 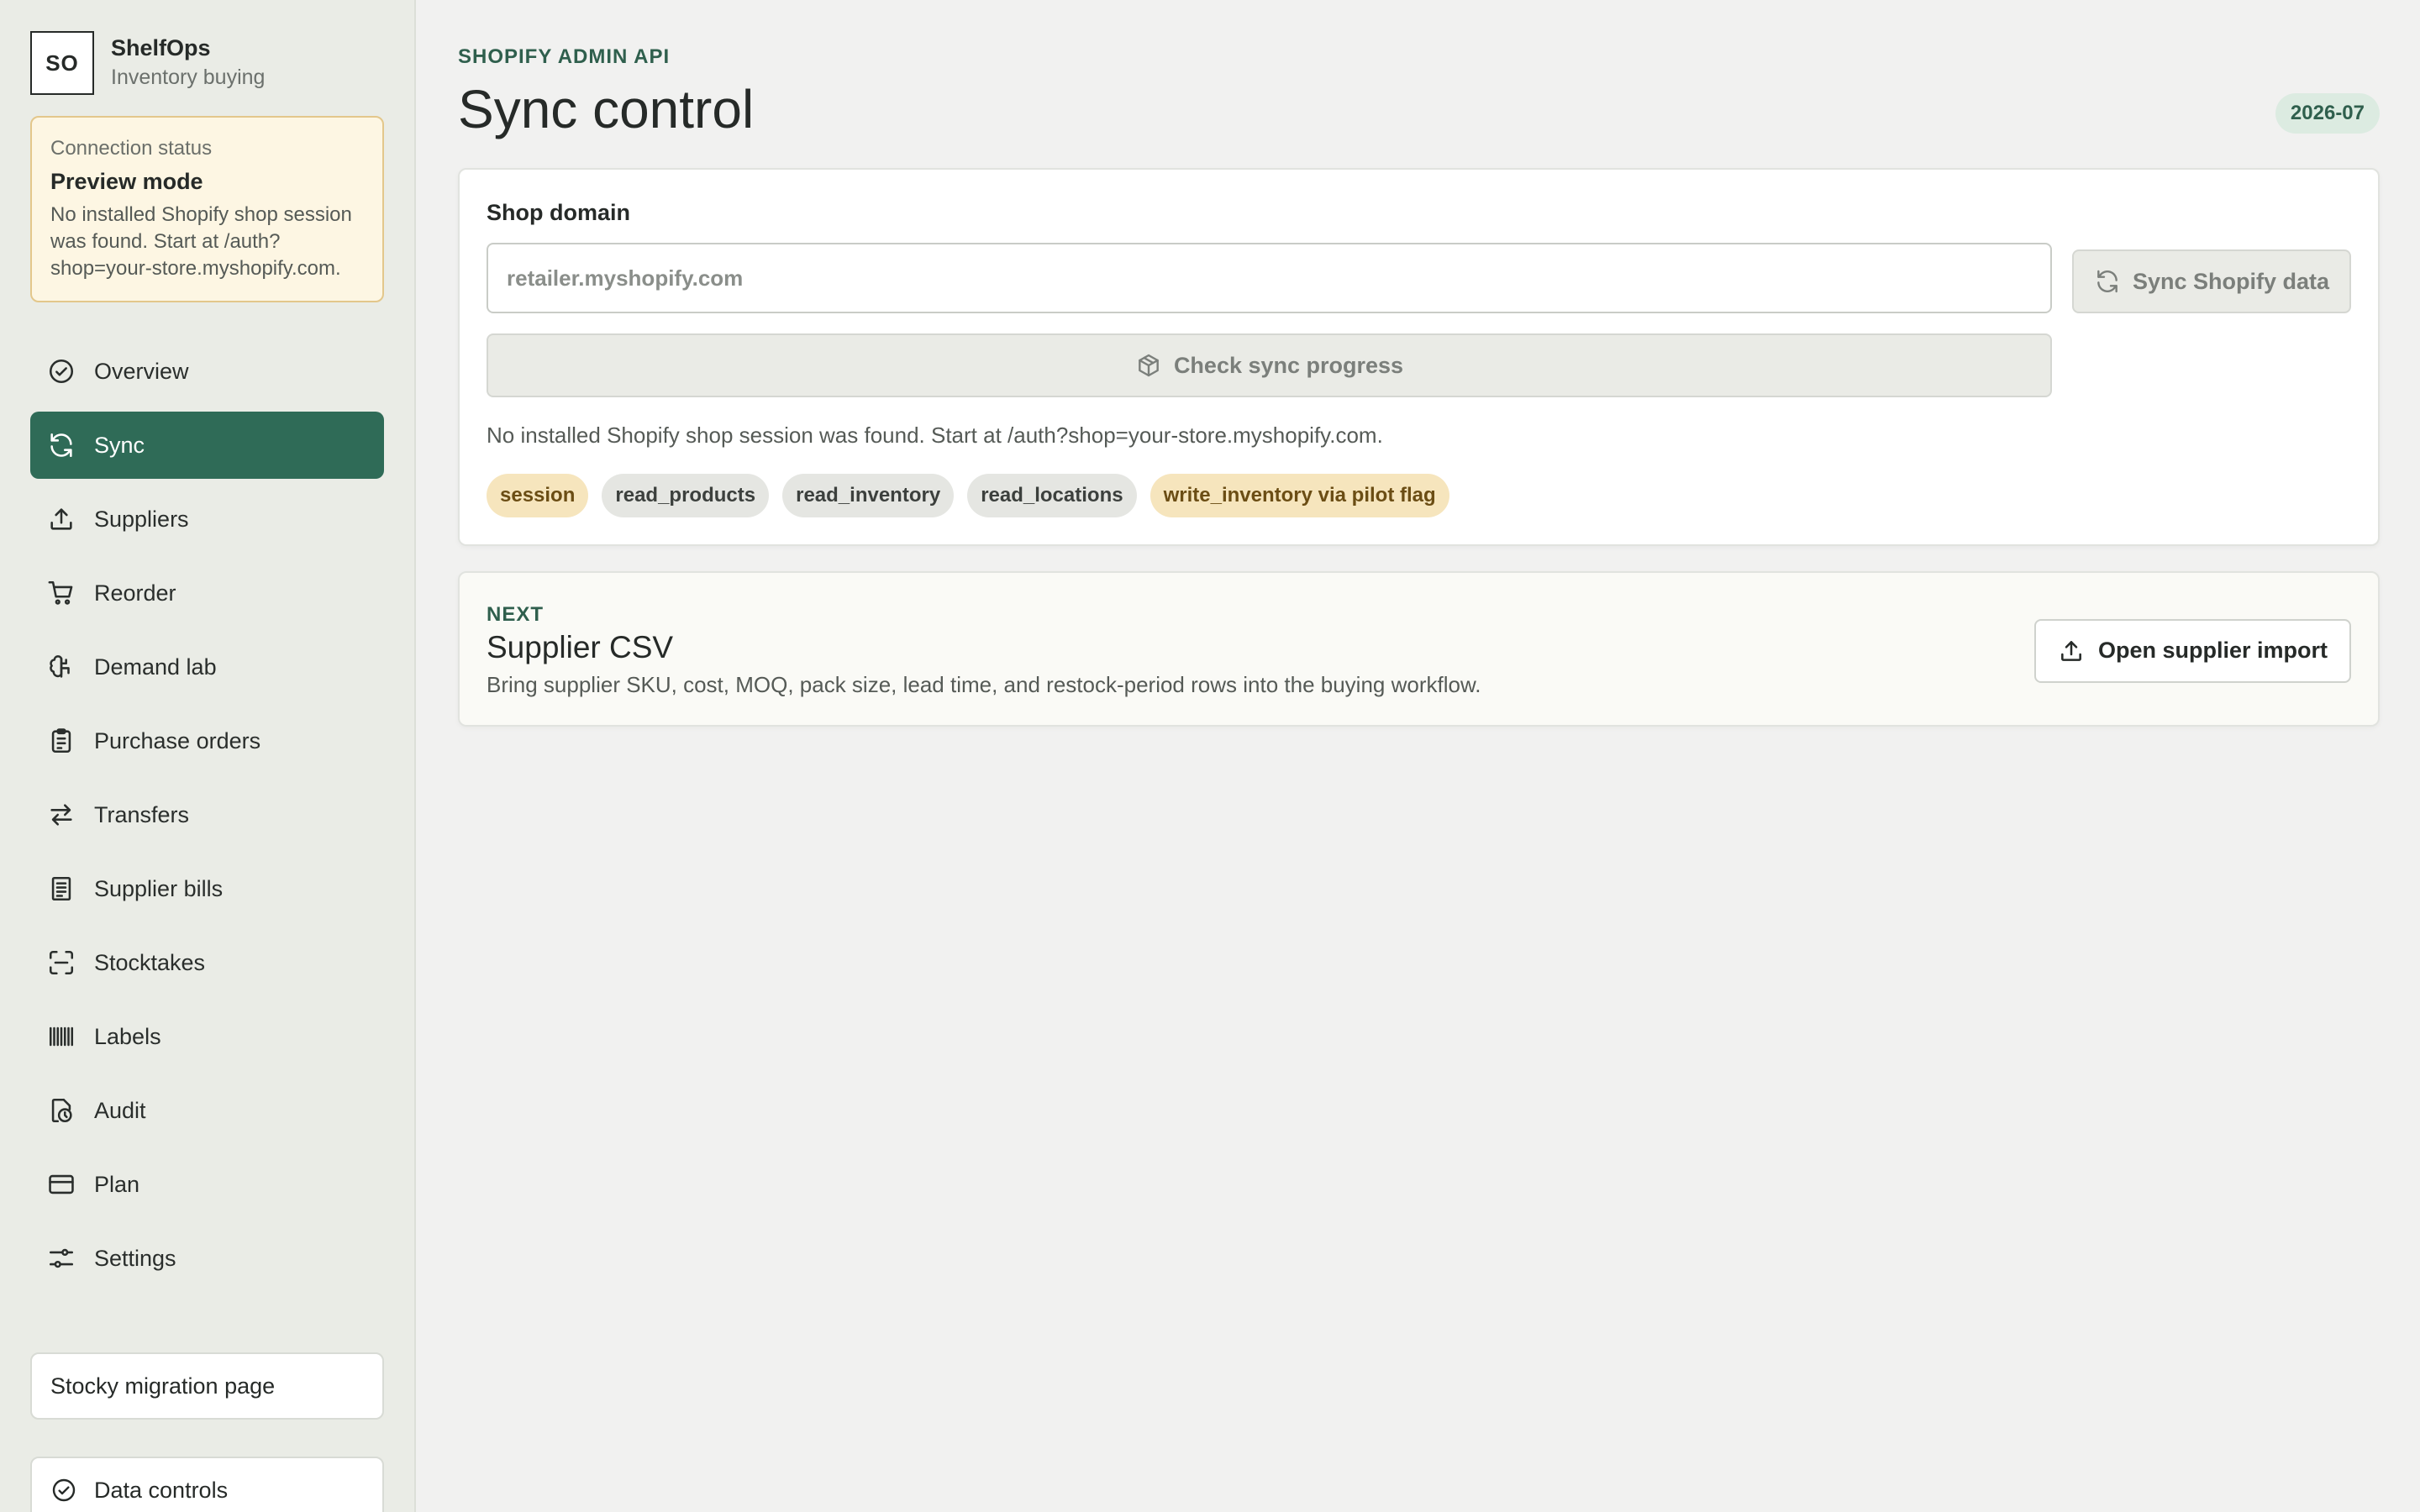 I want to click on next-title: Supplier CSV, so click(x=581, y=647).